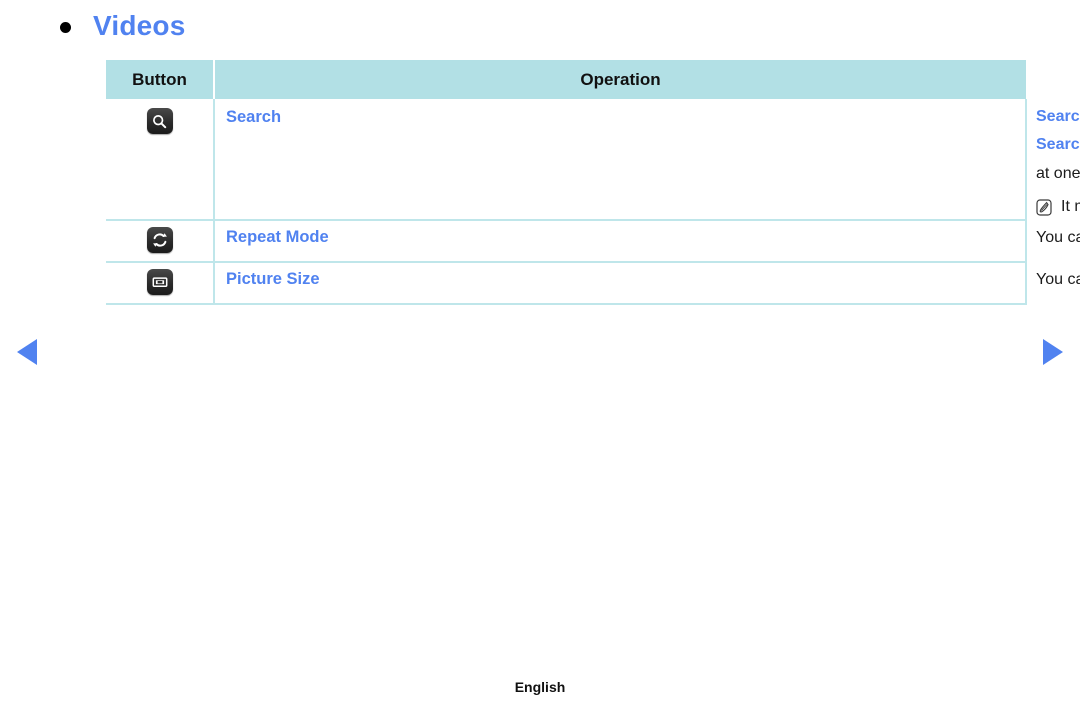 The image size is (1080, 705). I want to click on description-keyword: Search Time Bar, so click(1058, 145).